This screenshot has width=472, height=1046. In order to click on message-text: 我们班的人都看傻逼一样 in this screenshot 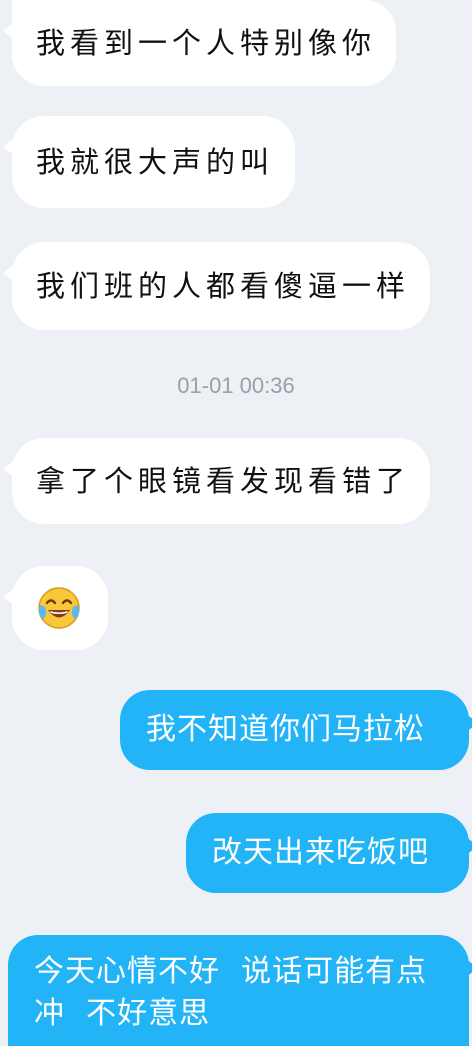, I will do `click(223, 286)`.